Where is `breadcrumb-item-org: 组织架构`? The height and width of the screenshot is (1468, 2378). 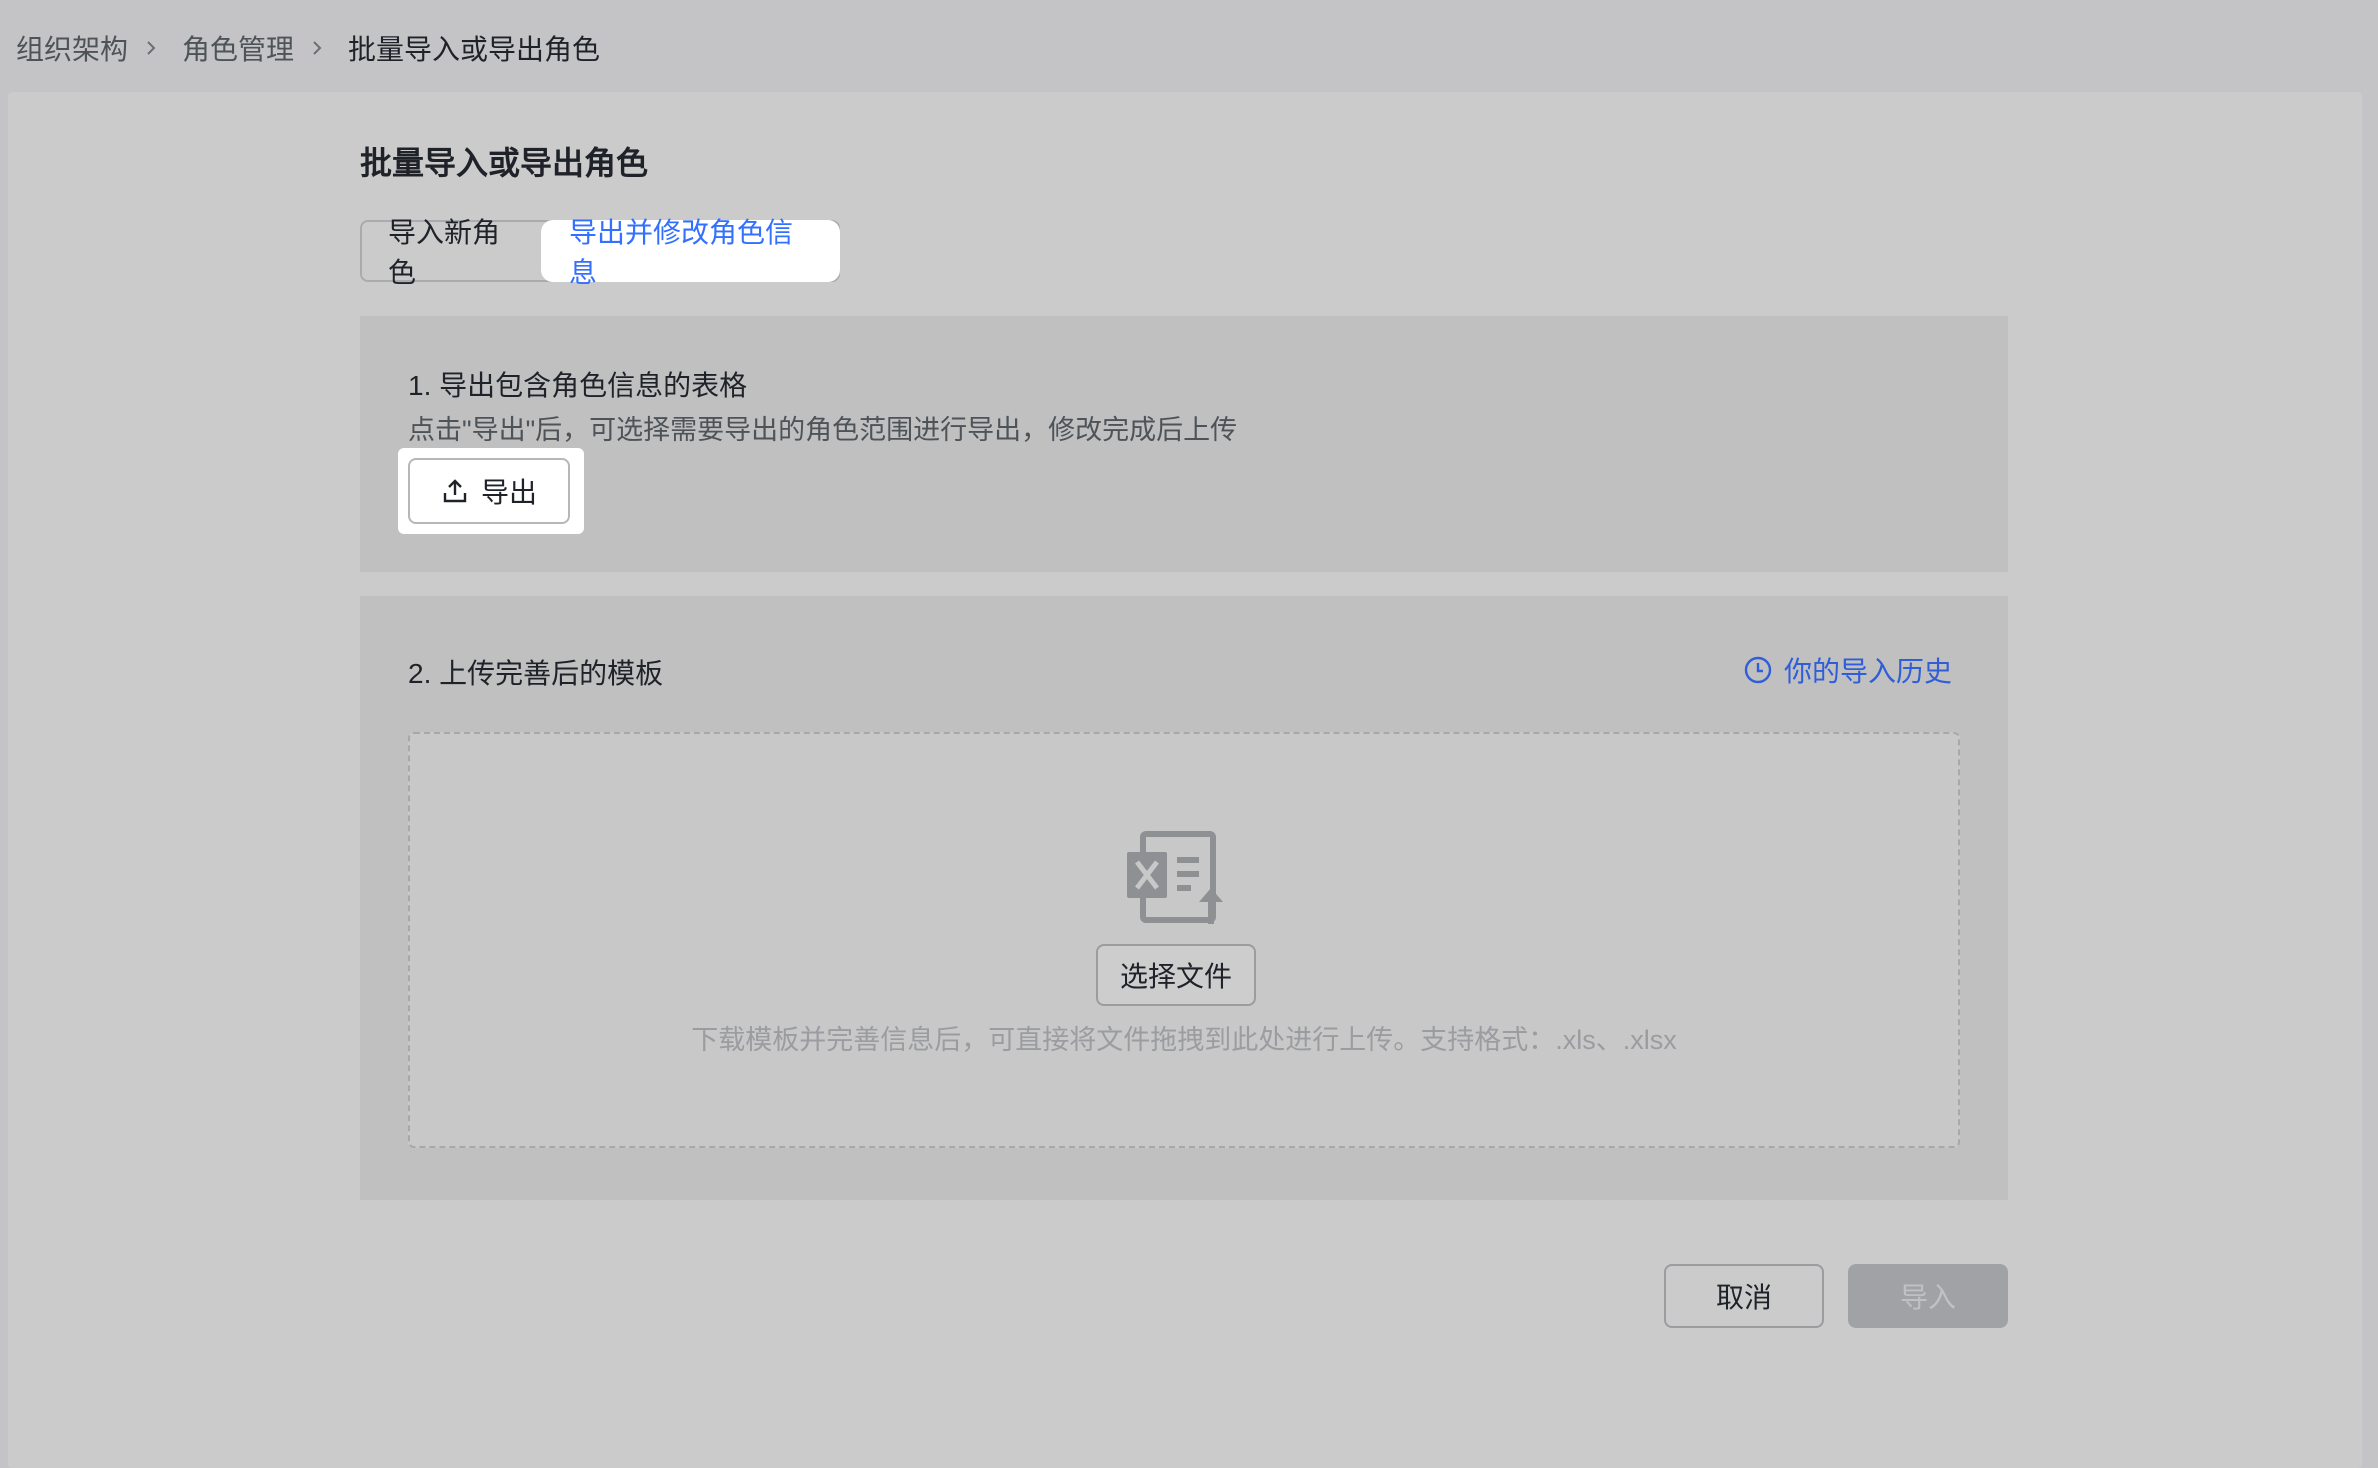 breadcrumb-item-org: 组织架构 is located at coordinates (72, 48).